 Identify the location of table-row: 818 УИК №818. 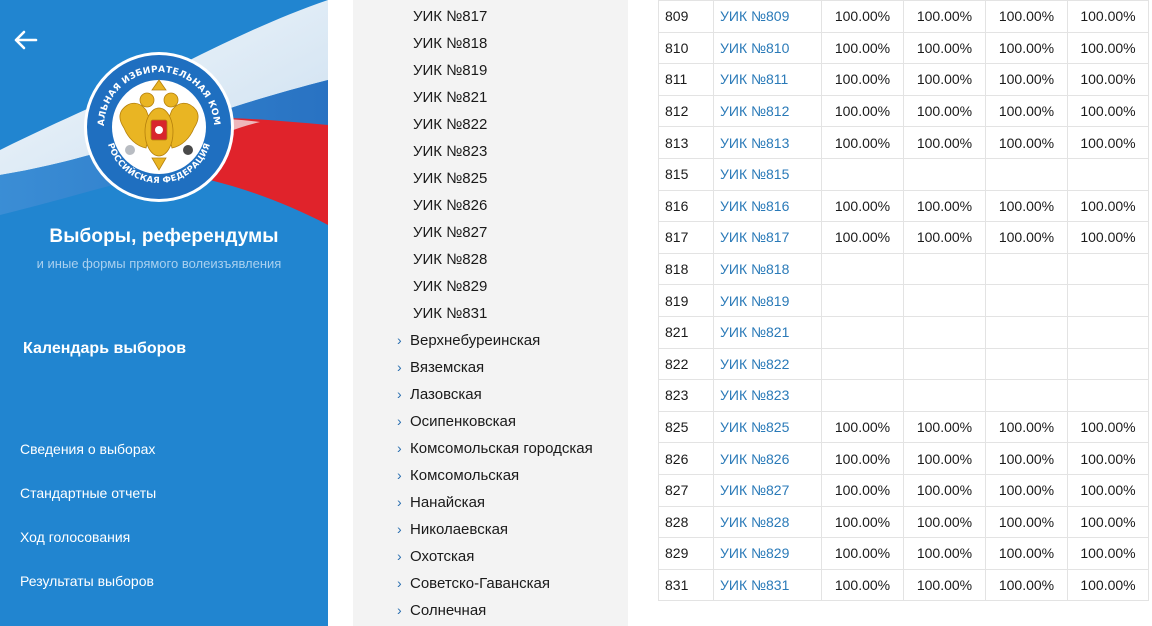
(903, 269).